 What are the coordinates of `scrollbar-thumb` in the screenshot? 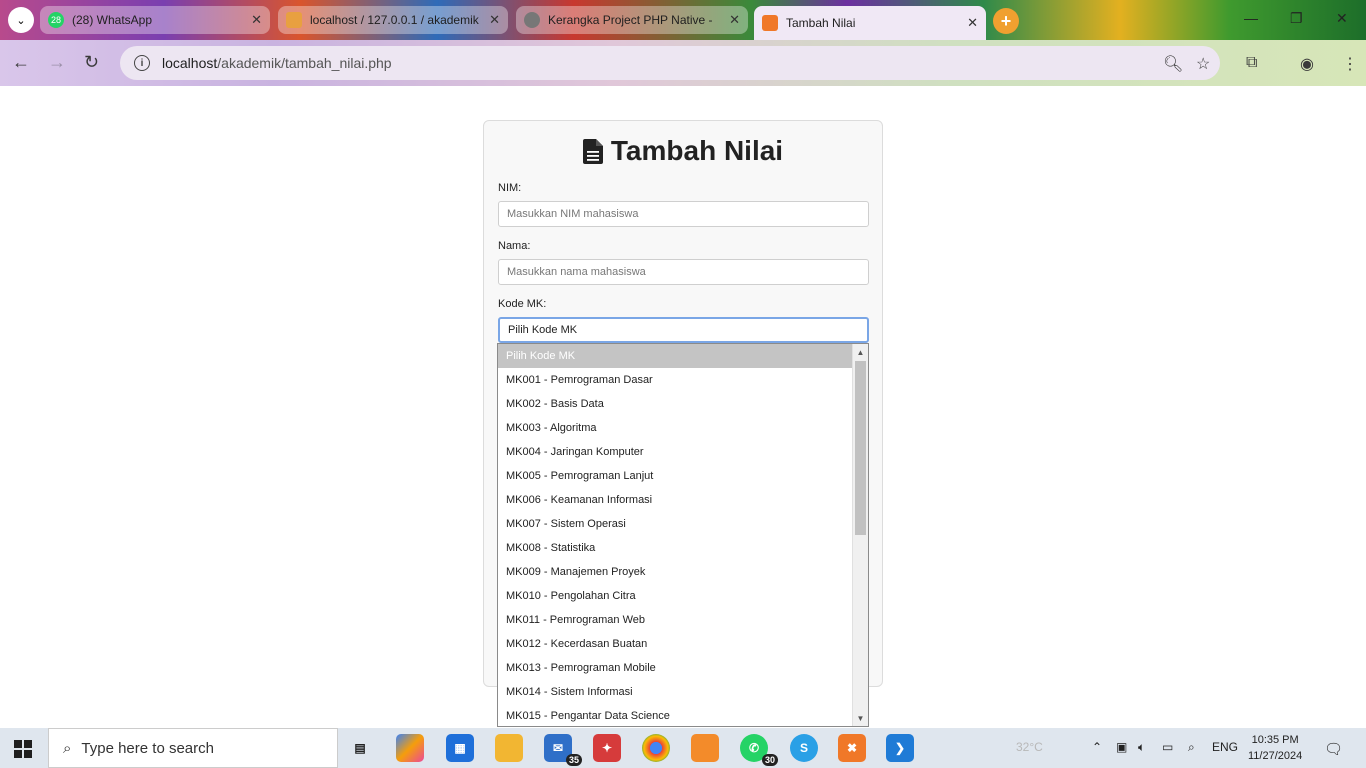 It's located at (860, 448).